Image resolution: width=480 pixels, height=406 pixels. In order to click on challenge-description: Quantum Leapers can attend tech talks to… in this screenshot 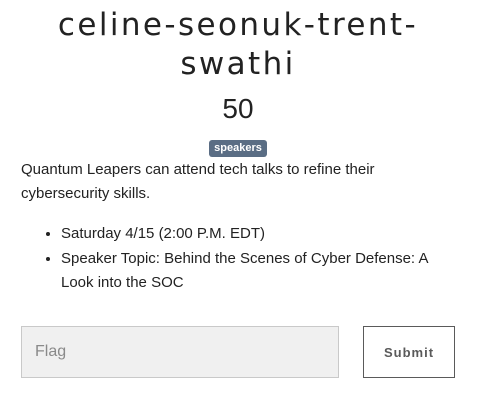, I will do `click(198, 181)`.